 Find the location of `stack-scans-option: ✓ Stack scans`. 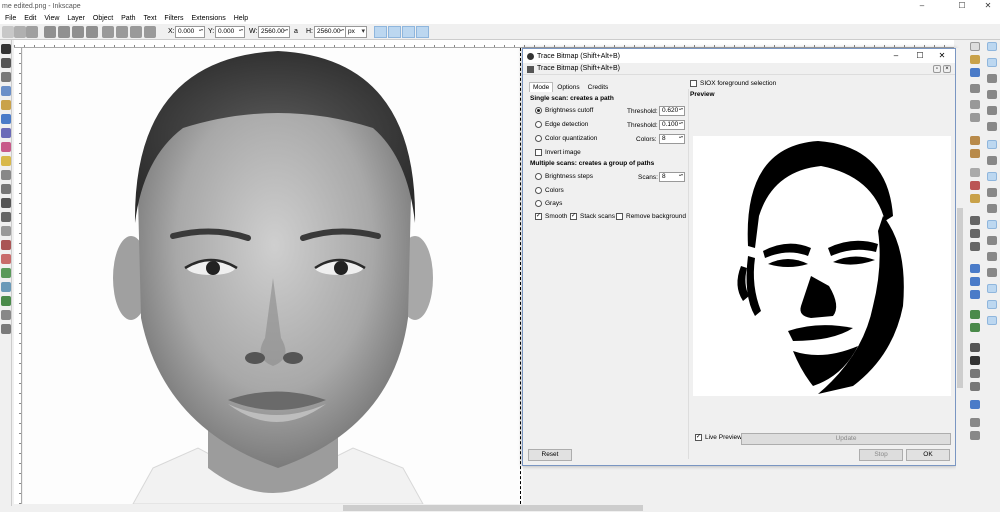

stack-scans-option: ✓ Stack scans is located at coordinates (592, 216).